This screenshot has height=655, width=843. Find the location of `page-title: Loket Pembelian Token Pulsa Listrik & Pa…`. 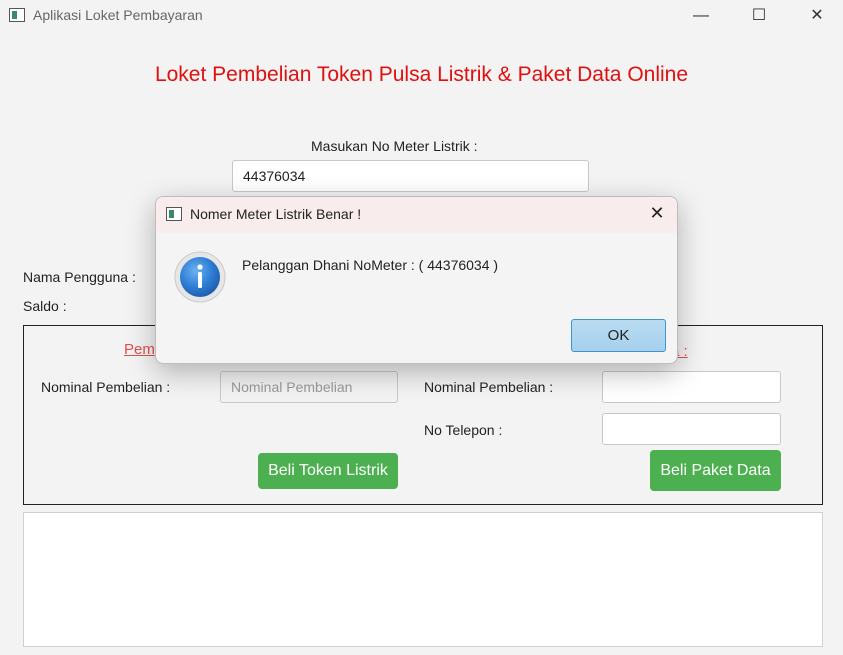

page-title: Loket Pembelian Token Pulsa Listrik & Pa… is located at coordinates (421, 74).